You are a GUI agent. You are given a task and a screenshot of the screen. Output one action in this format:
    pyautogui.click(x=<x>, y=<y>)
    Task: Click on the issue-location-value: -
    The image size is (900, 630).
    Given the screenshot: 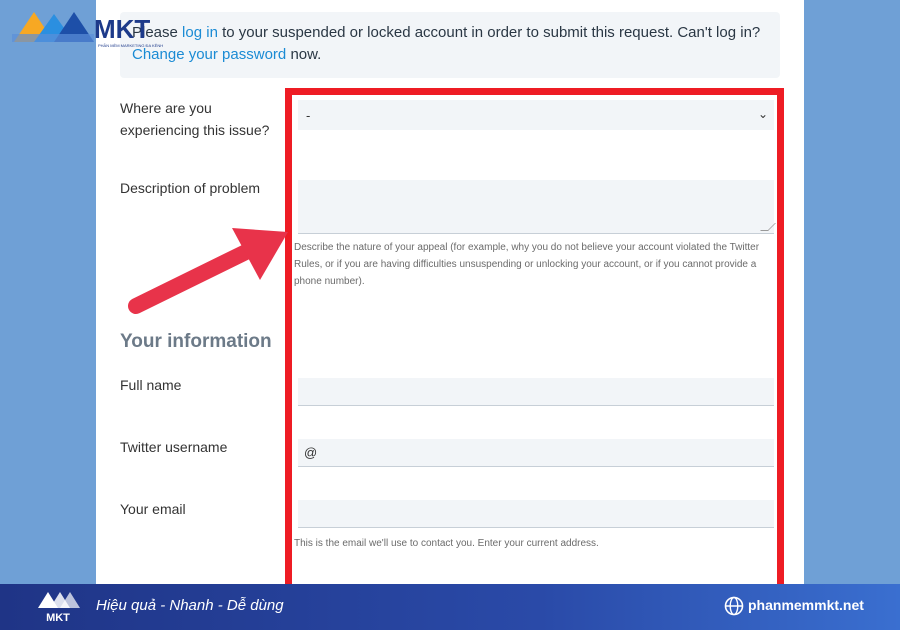 What is the action you would take?
    pyautogui.click(x=308, y=115)
    